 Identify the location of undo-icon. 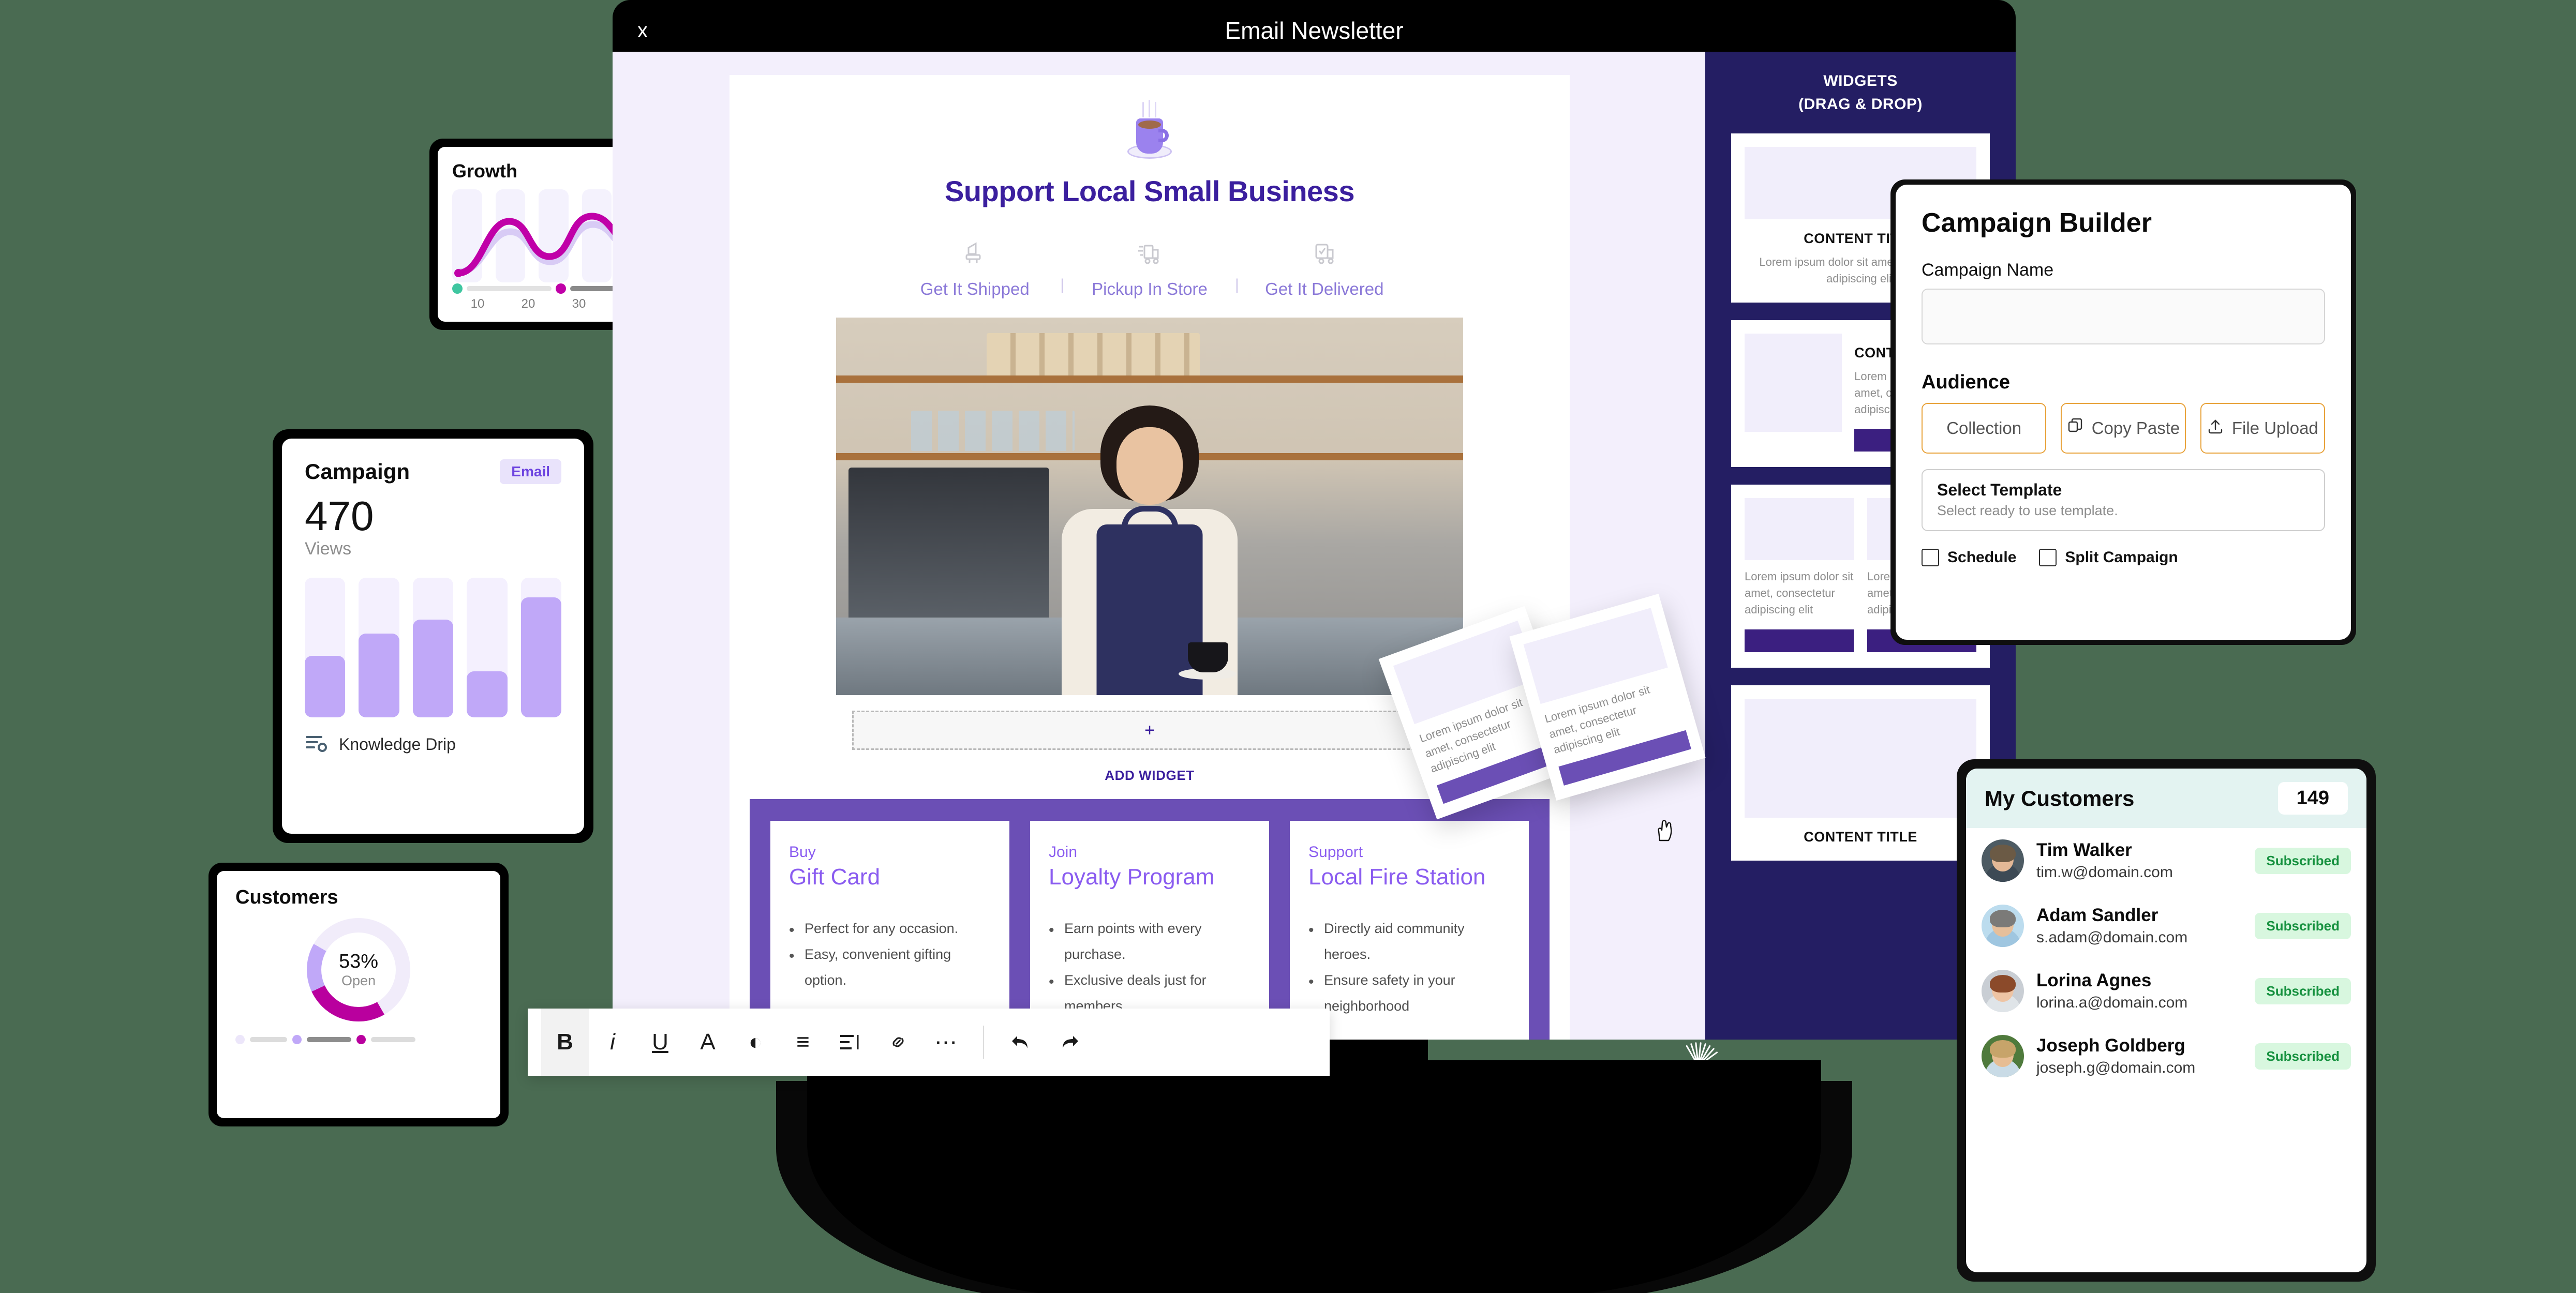
(1021, 1042).